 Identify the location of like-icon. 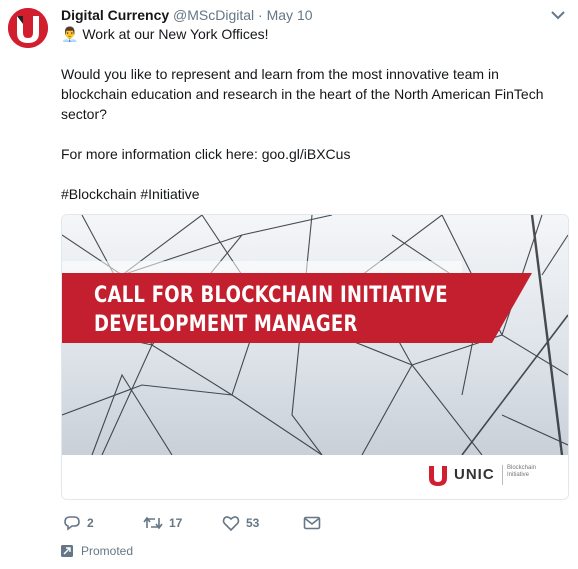
(231, 523).